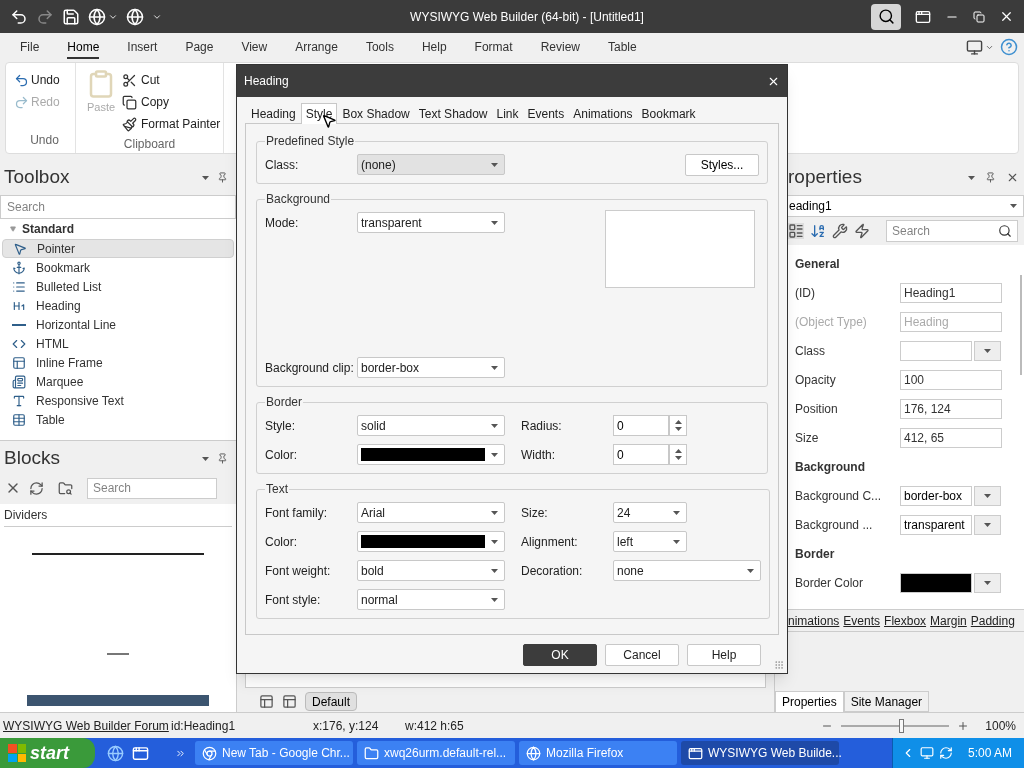 Image resolution: width=1024 pixels, height=768 pixels. I want to click on text-field: 100, so click(951, 379).